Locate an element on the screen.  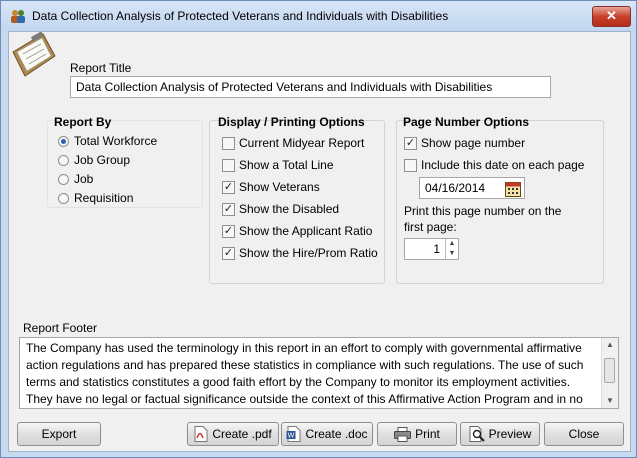
report-footer-label: Report Footer is located at coordinates (60, 328).